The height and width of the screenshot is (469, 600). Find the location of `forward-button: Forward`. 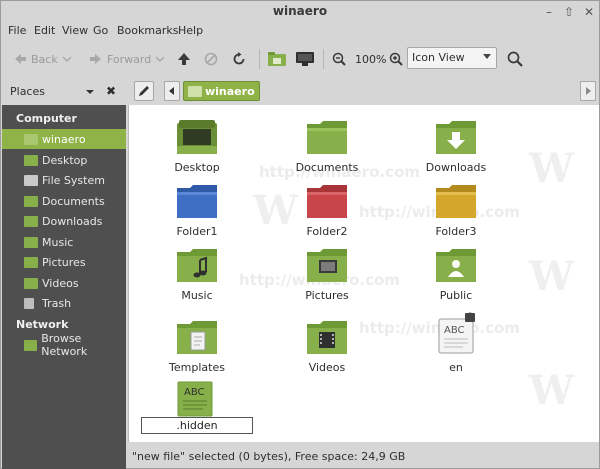

forward-button: Forward is located at coordinates (127, 59).